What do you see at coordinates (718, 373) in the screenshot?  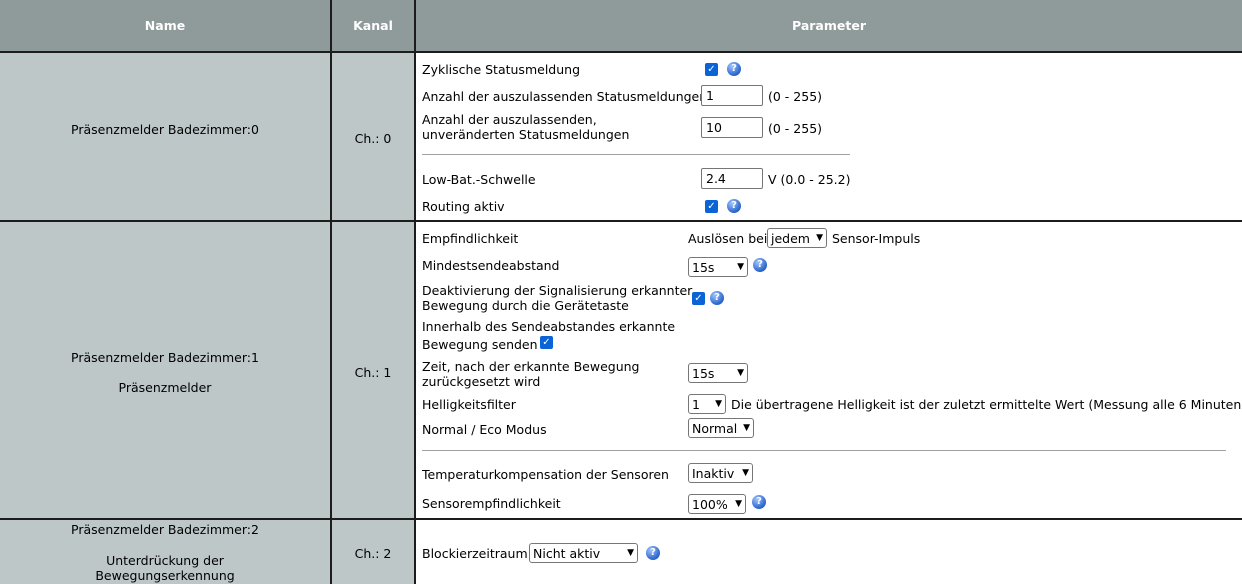 I see `reset-time-select: 15s ▼` at bounding box center [718, 373].